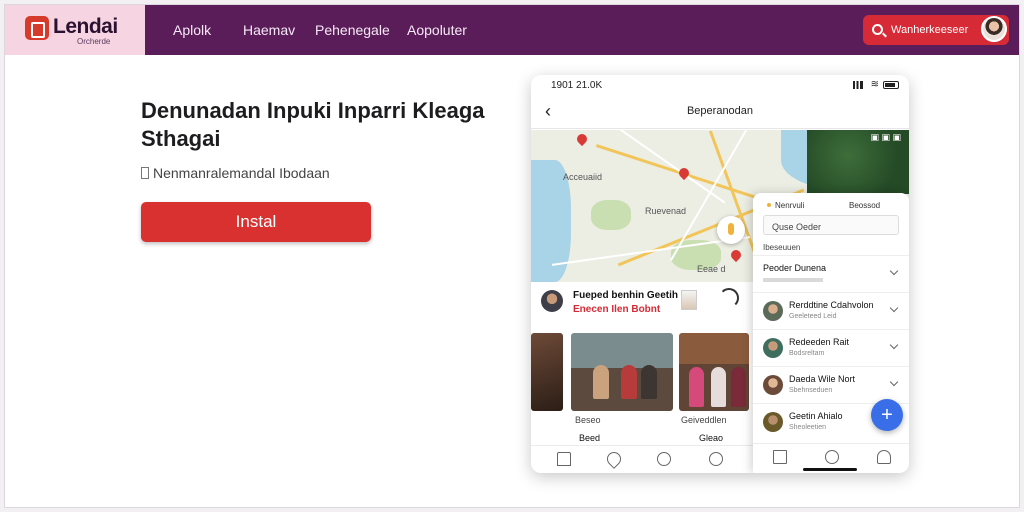 The height and width of the screenshot is (512, 1024). Describe the element at coordinates (590, 438) in the screenshot. I see `feed-row-label: Beed` at that location.